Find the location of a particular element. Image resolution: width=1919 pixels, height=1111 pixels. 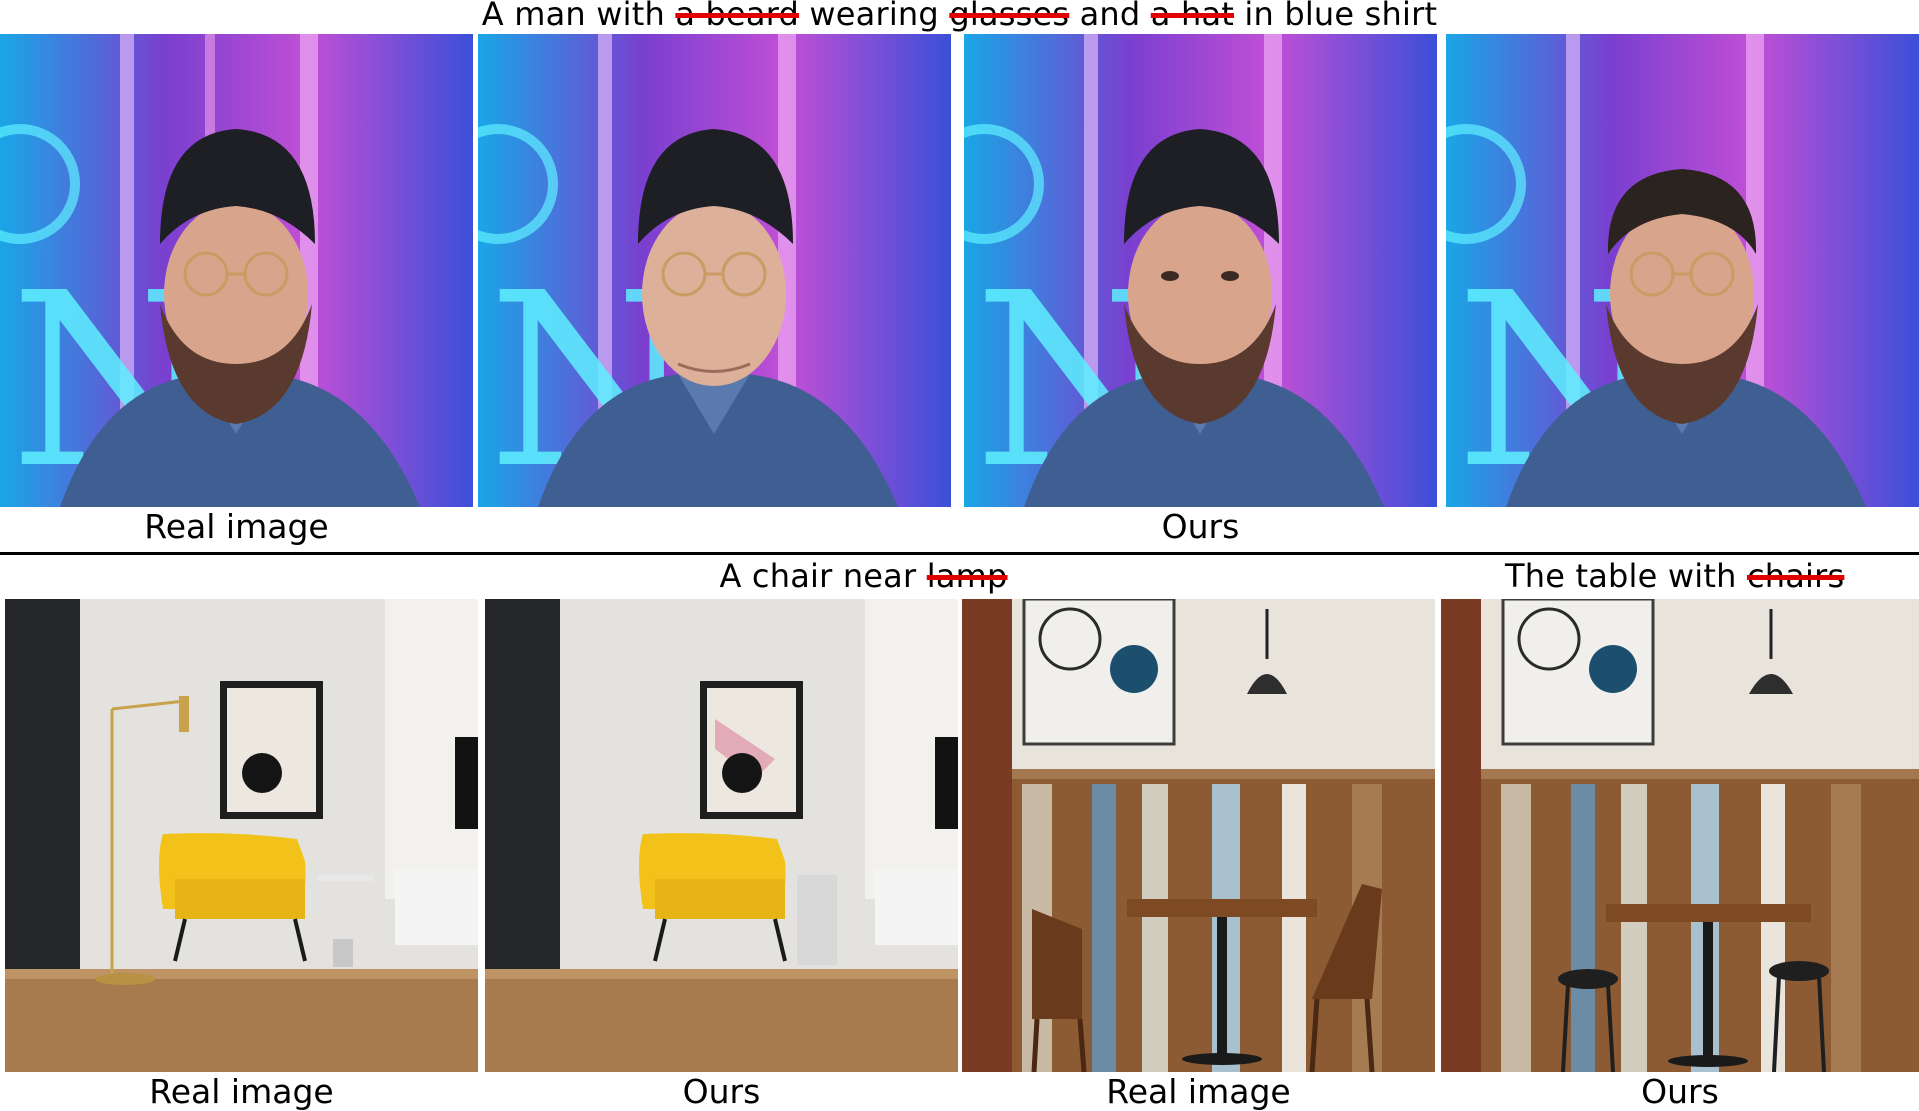

living-room-real-panel is located at coordinates (241, 835).